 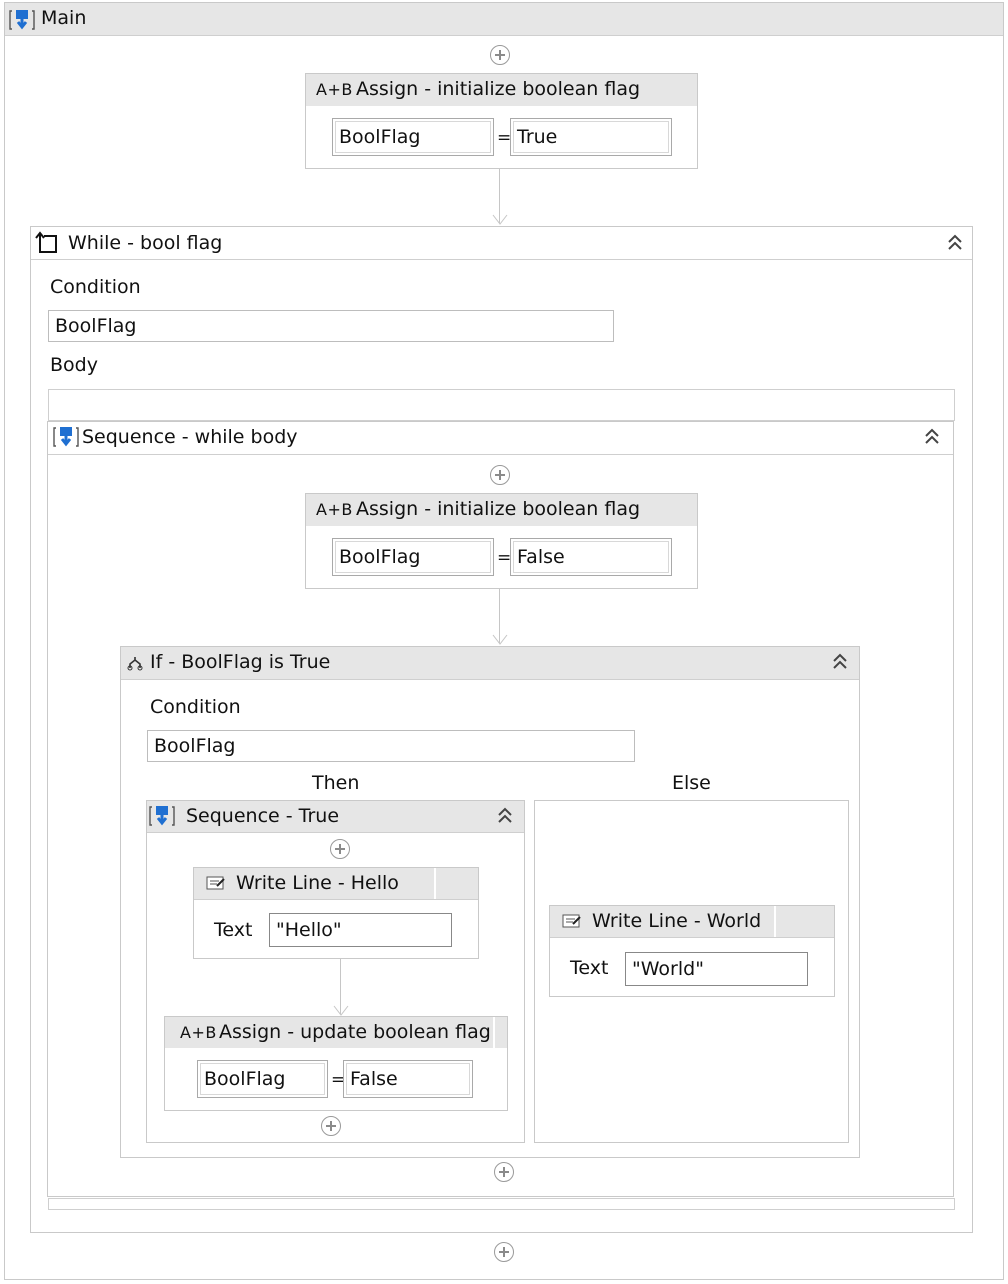 I want to click on write-line-title: Write Line - Hello, so click(x=317, y=883).